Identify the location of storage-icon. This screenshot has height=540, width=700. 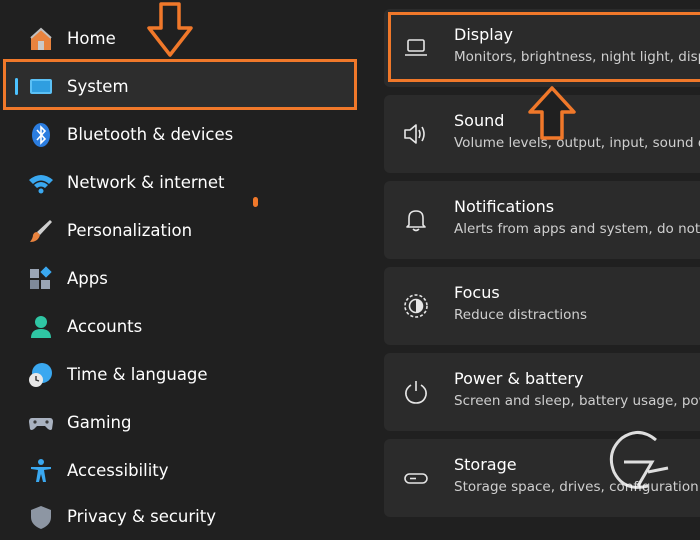
(416, 478).